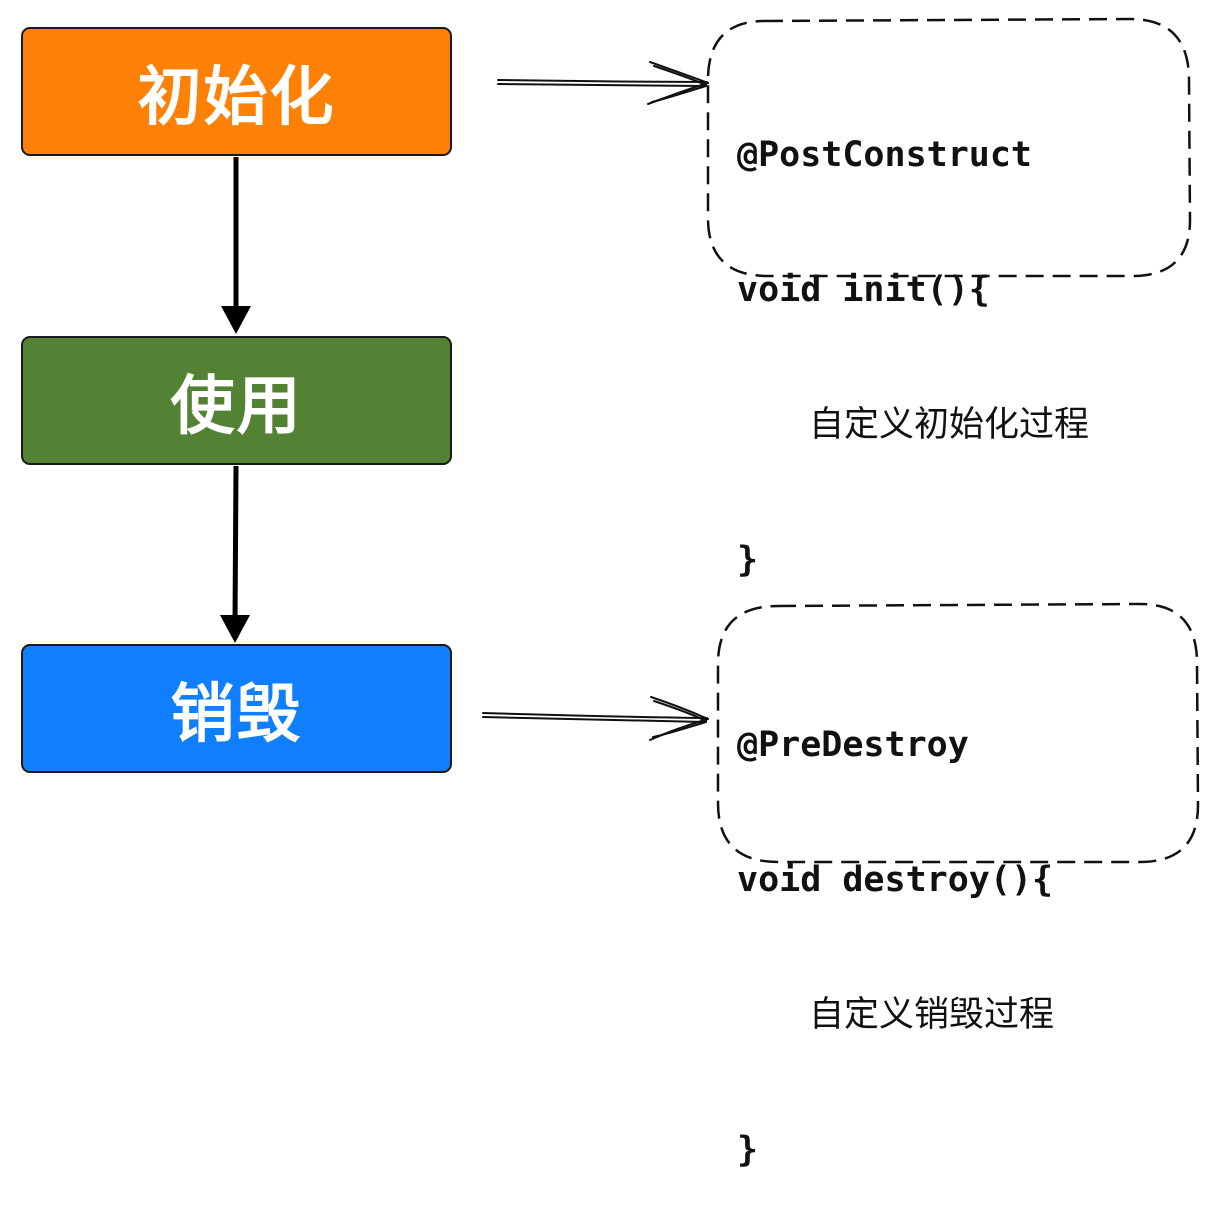 The image size is (1217, 1218). What do you see at coordinates (595, 718) in the screenshot?
I see `note-arrow-destroy` at bounding box center [595, 718].